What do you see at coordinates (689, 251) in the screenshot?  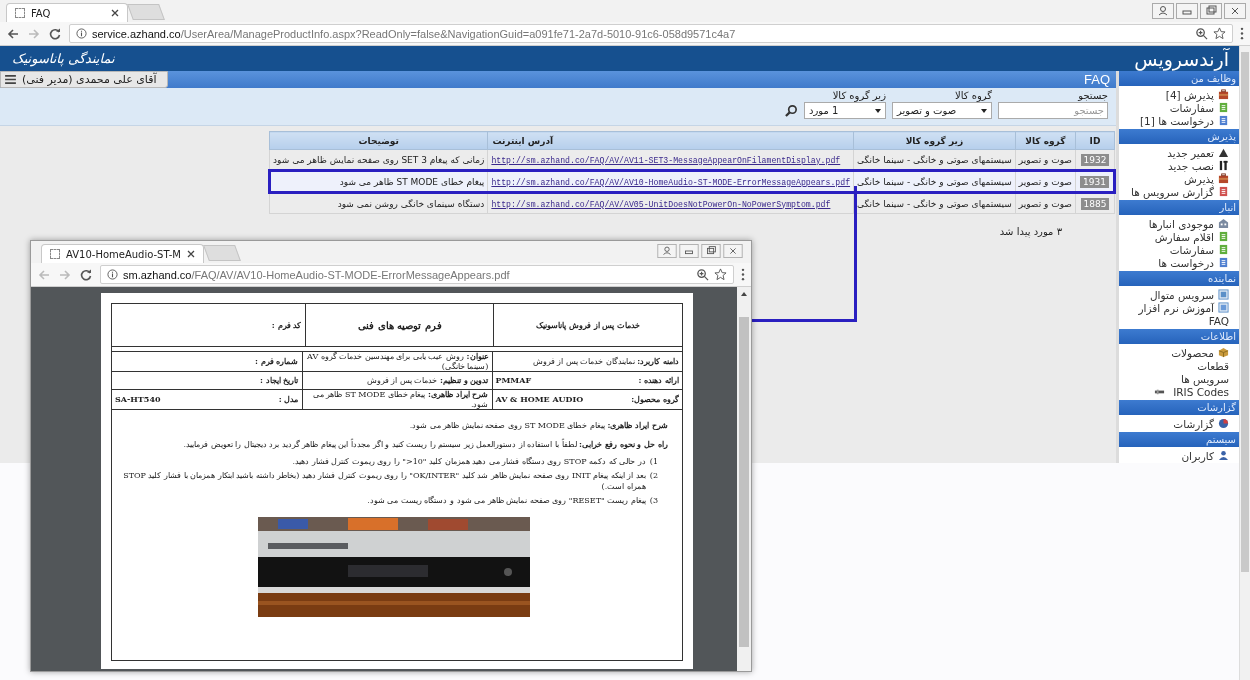 I see `minimize-icon` at bounding box center [689, 251].